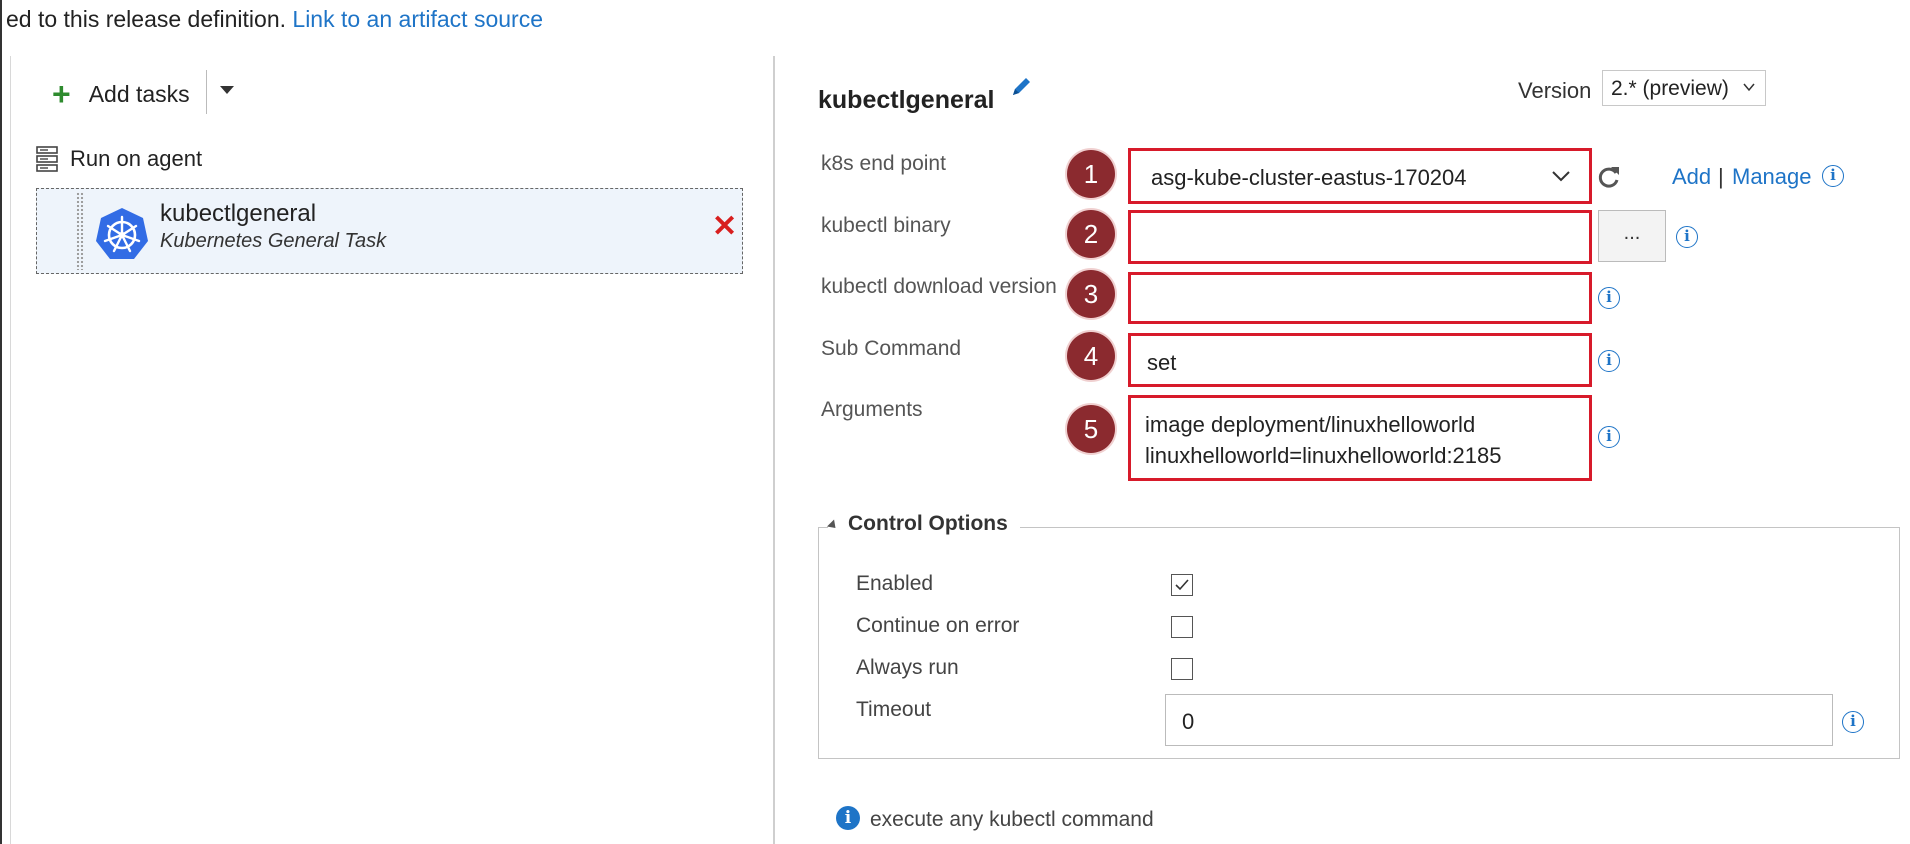 This screenshot has width=1910, height=844. I want to click on info-filled-icon: i, so click(848, 818).